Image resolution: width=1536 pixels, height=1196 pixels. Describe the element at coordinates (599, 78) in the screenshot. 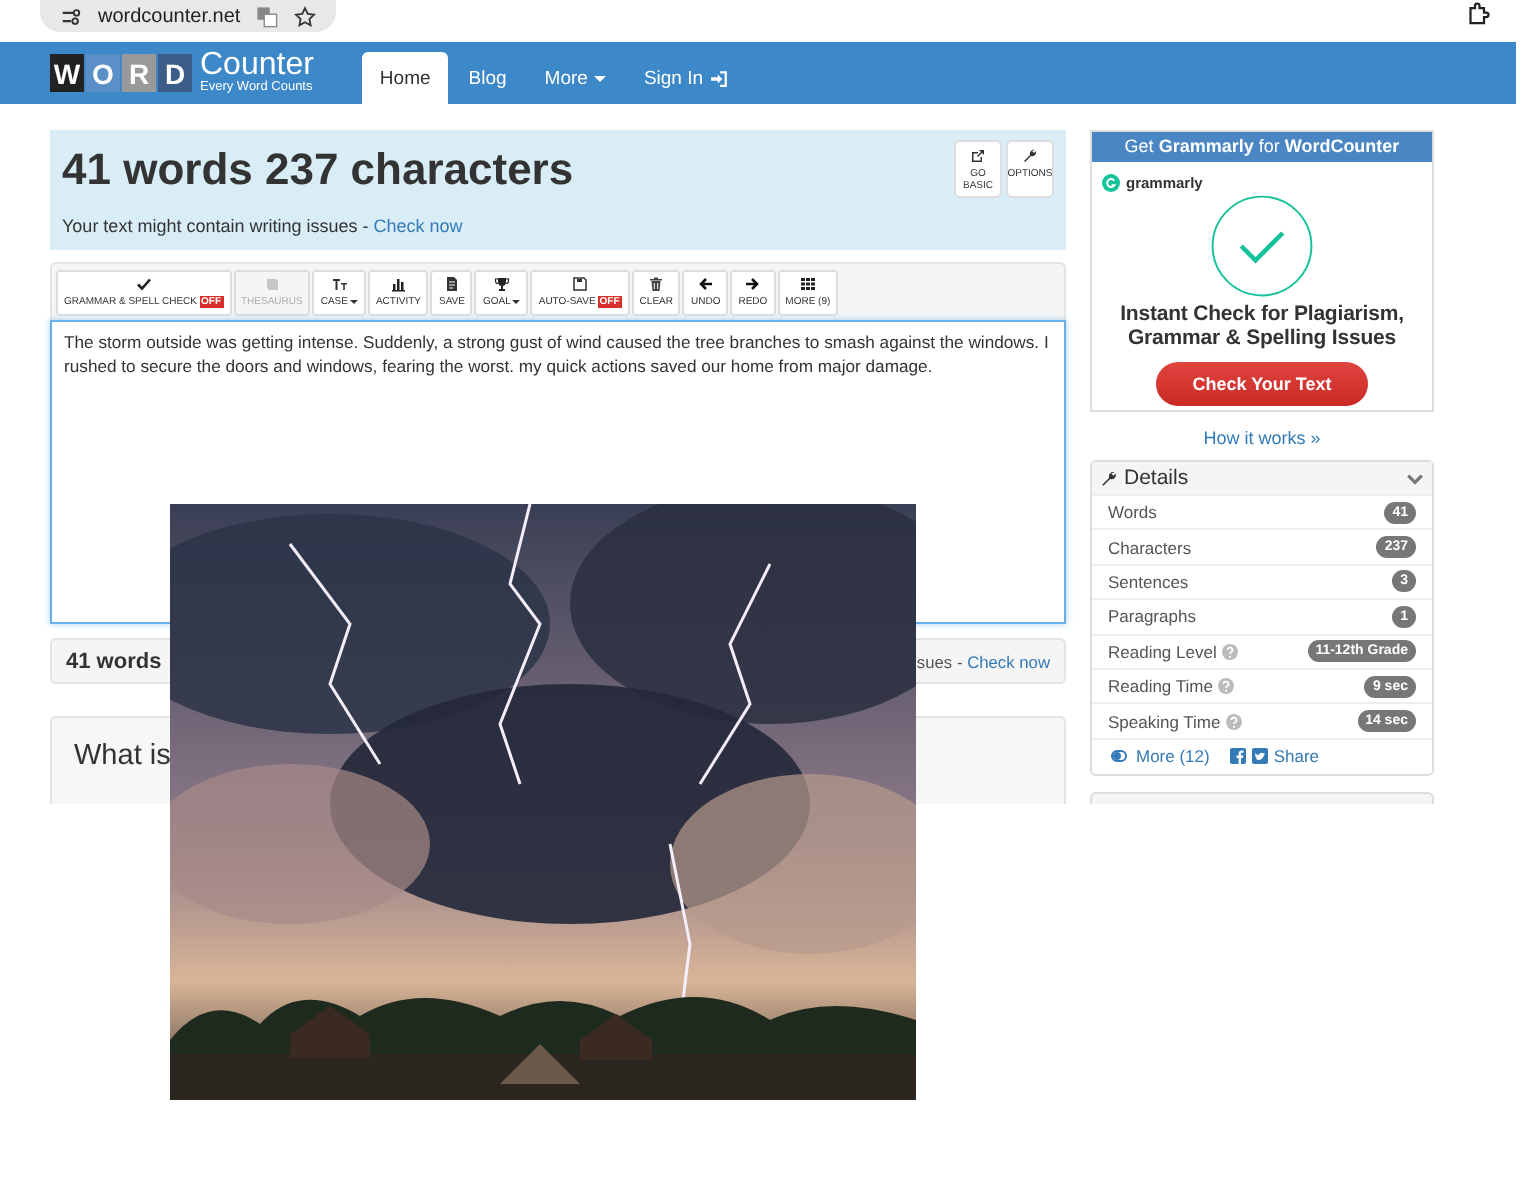

I see `caret-icon` at that location.